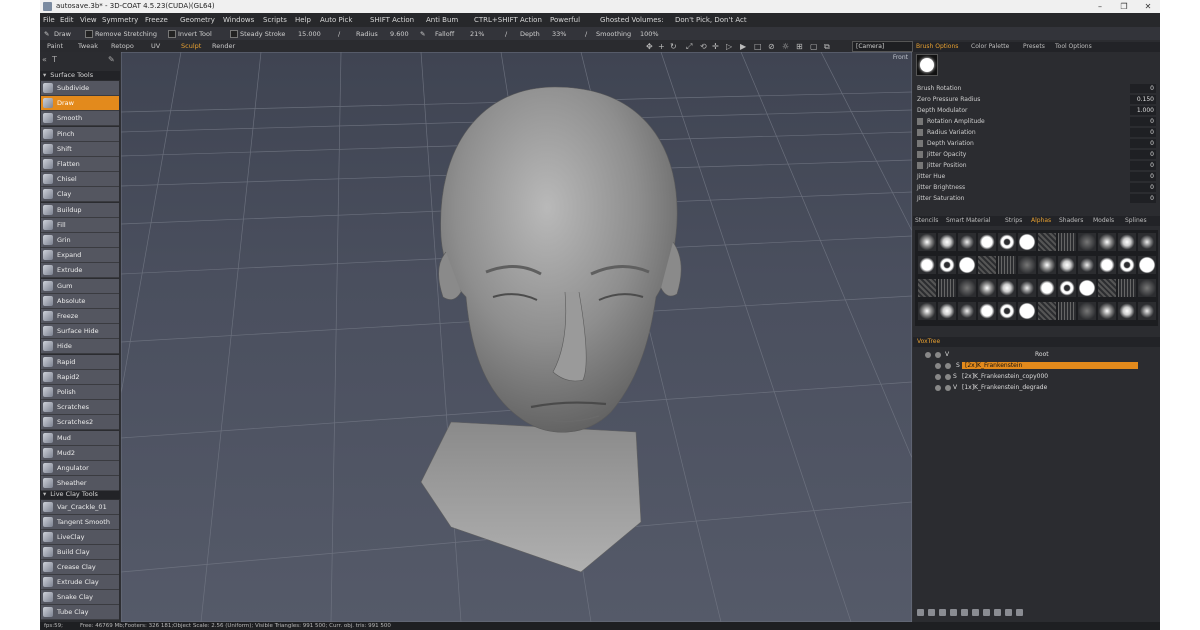 This screenshot has width=1200, height=630. I want to click on tool-button: LiveClay, so click(80, 537).